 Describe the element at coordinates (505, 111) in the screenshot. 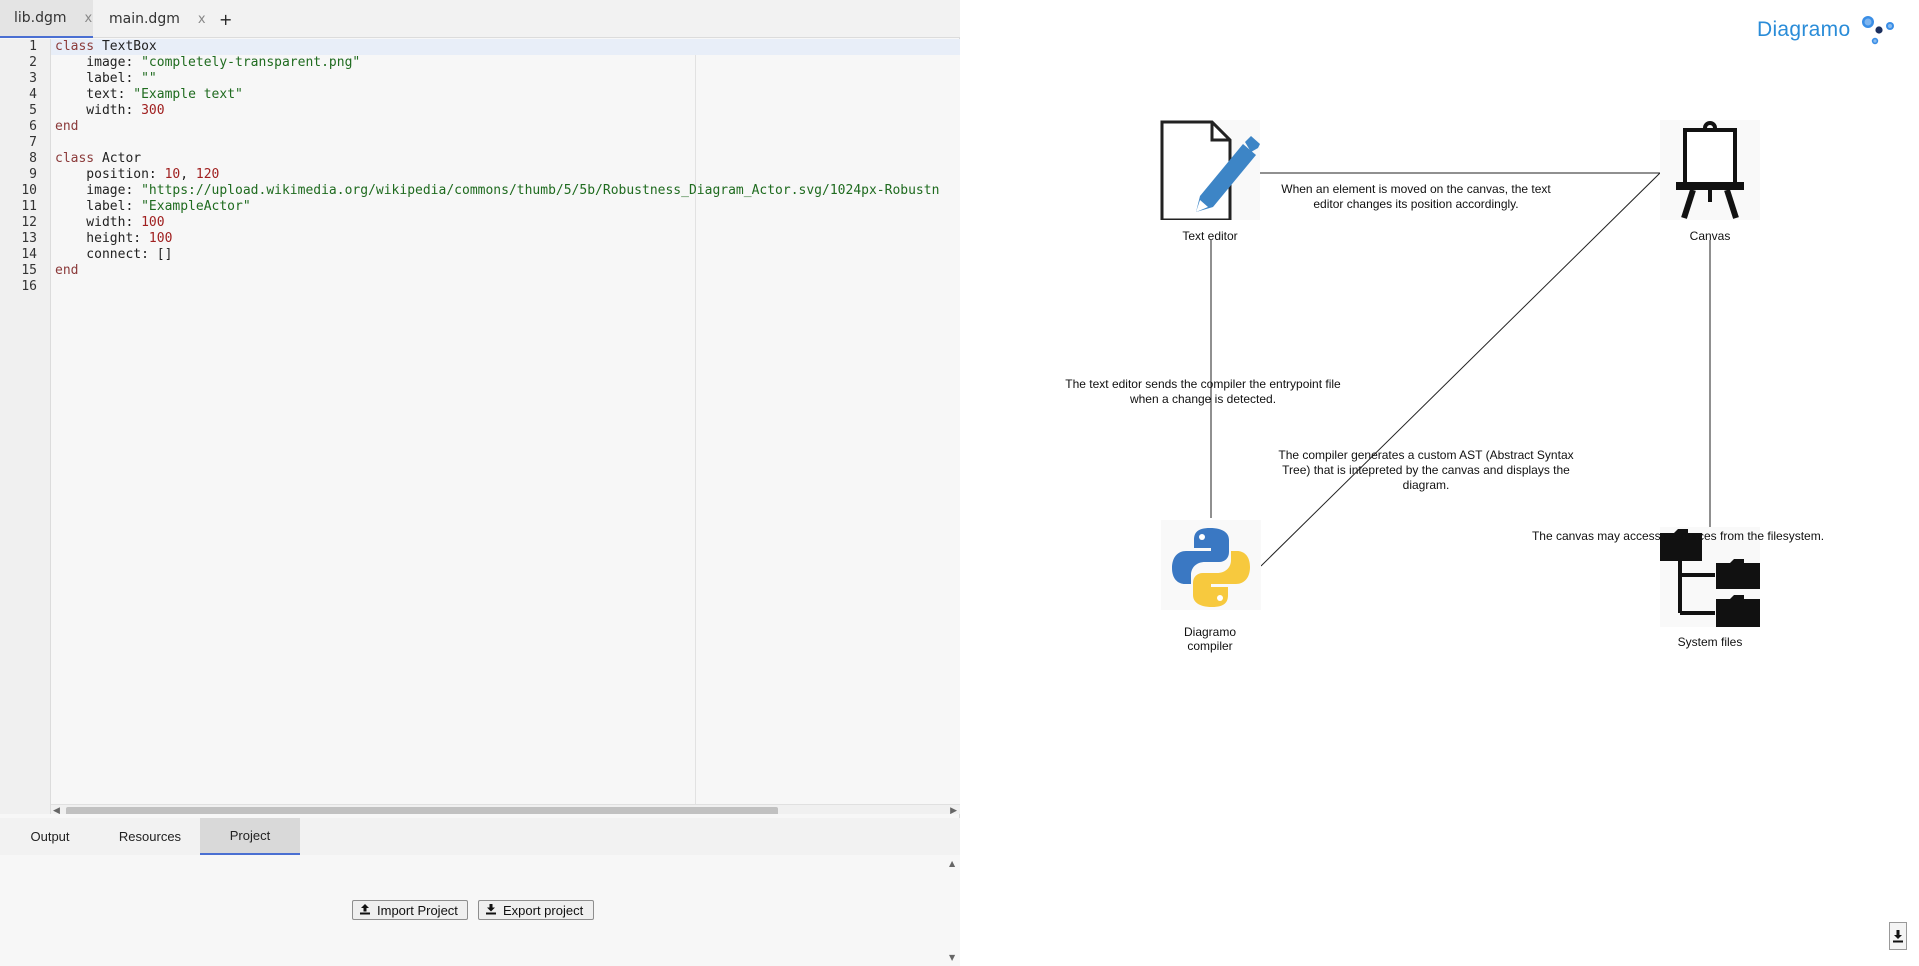

I see `code-line: width: 300` at that location.